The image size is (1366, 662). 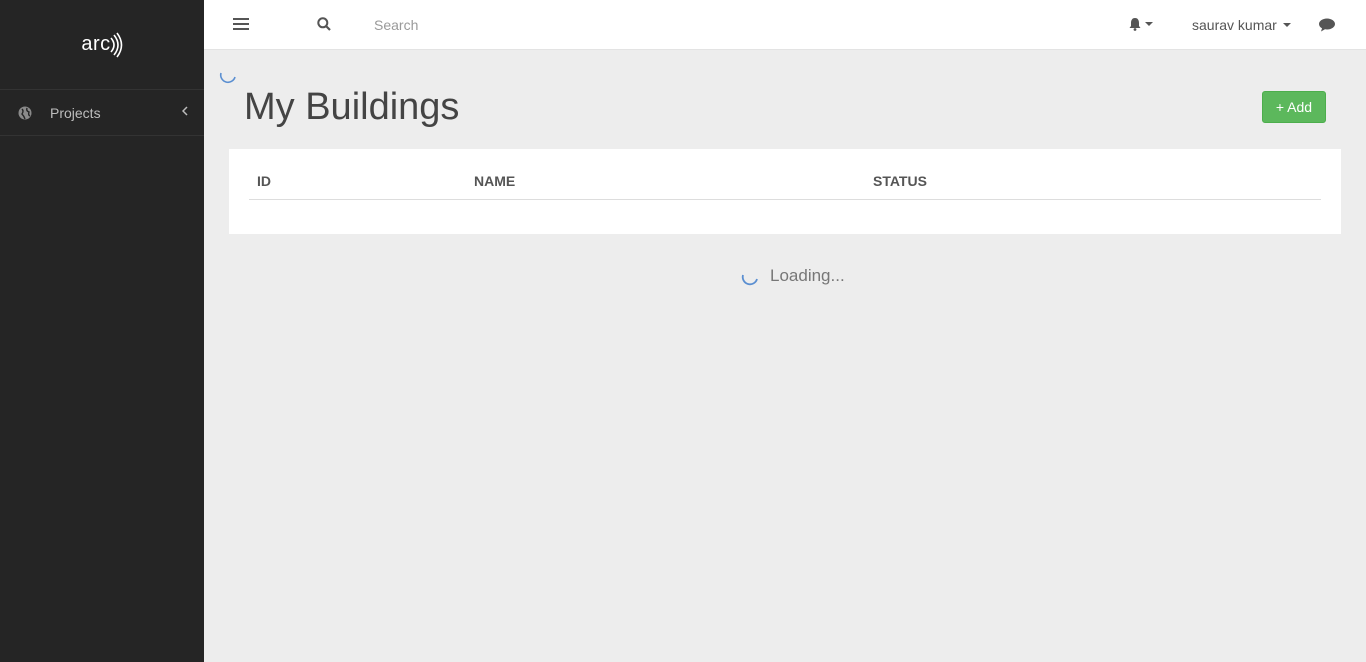 I want to click on sidebar: arc Projects, so click(x=102, y=331).